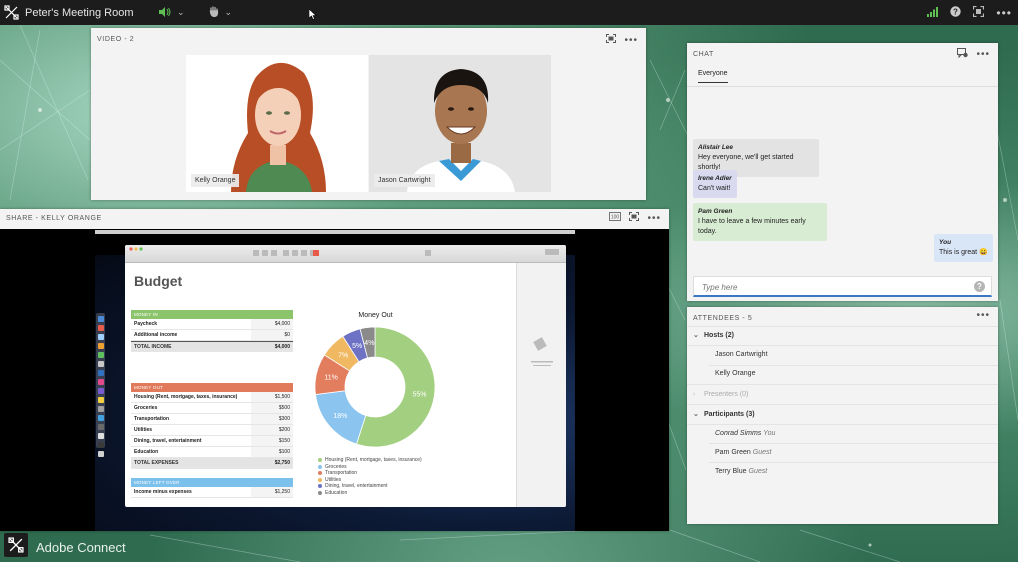  What do you see at coordinates (741, 471) in the screenshot?
I see `attendee: Terry Blue Guest` at bounding box center [741, 471].